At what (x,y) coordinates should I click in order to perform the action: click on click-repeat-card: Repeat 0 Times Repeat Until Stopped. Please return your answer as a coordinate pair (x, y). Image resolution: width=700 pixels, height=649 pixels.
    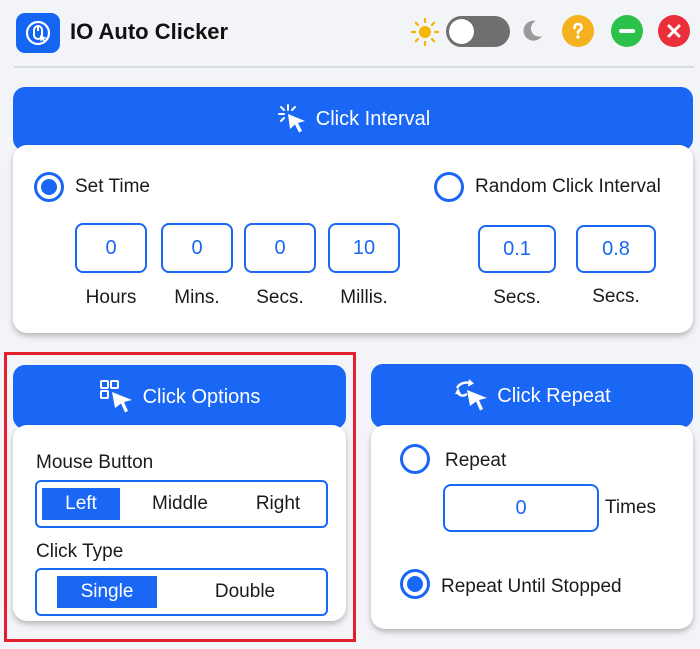
    Looking at the image, I should click on (532, 527).